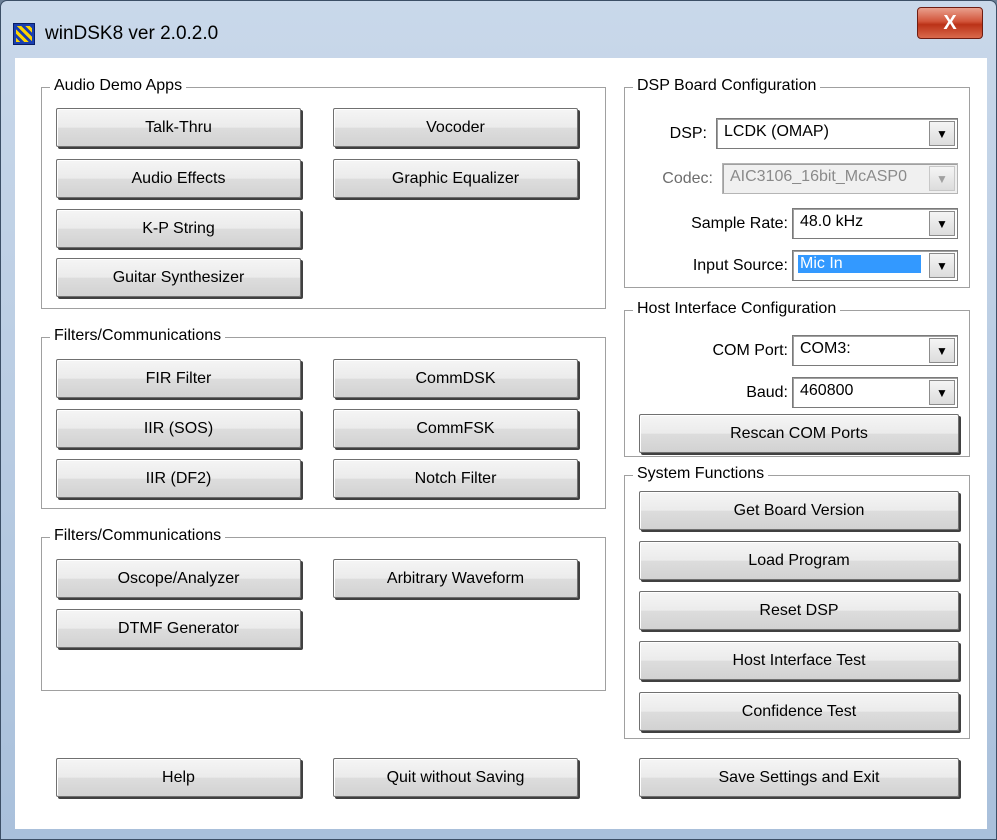 This screenshot has width=997, height=840. Describe the element at coordinates (178, 578) in the screenshot. I see `oscope-analyzer-button: Oscope/Analyzer` at that location.